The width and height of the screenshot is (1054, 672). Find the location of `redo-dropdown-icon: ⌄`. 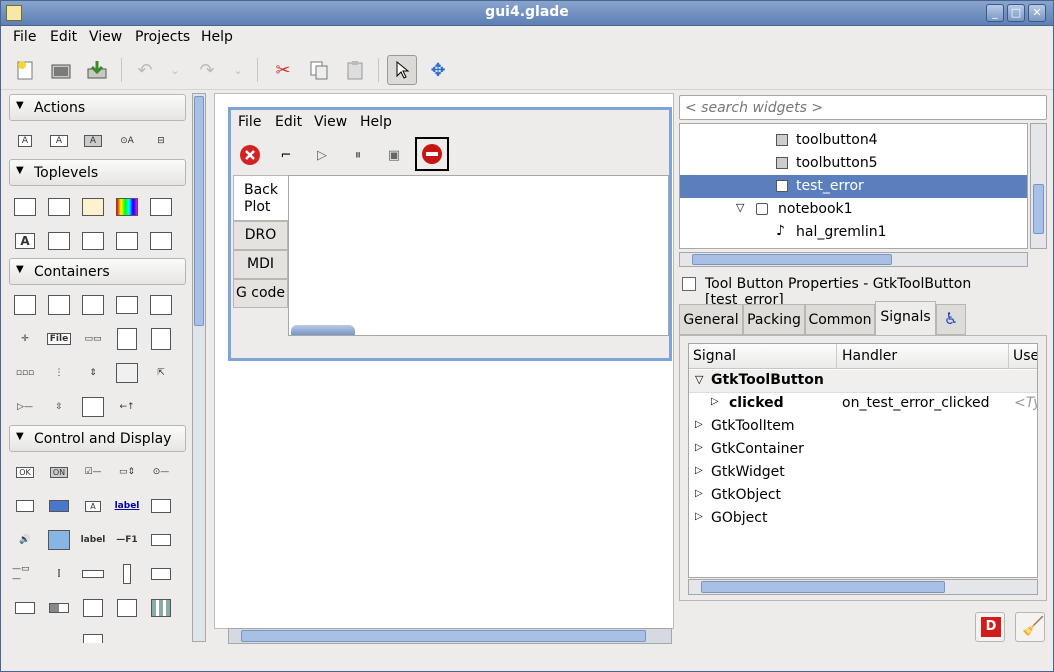

redo-dropdown-icon: ⌄ is located at coordinates (238, 70).